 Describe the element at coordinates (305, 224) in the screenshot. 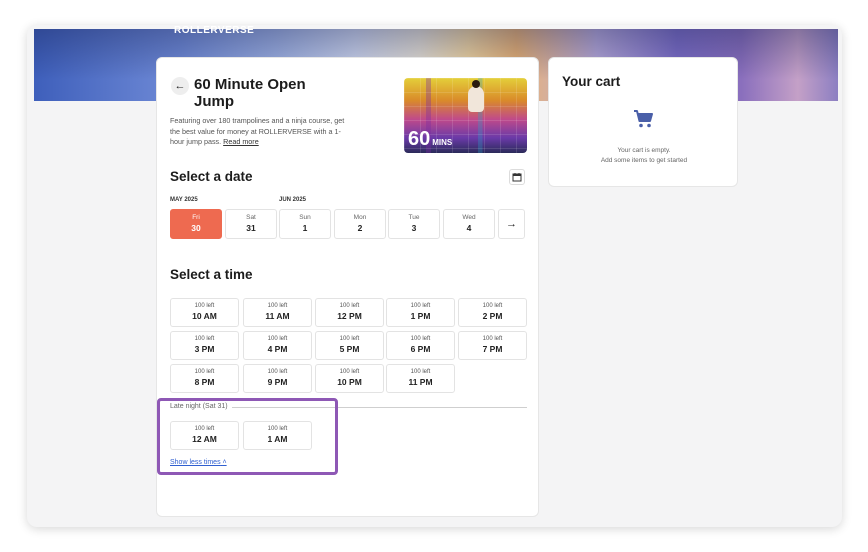

I see `date-tile-sun-1: Sun 1` at that location.